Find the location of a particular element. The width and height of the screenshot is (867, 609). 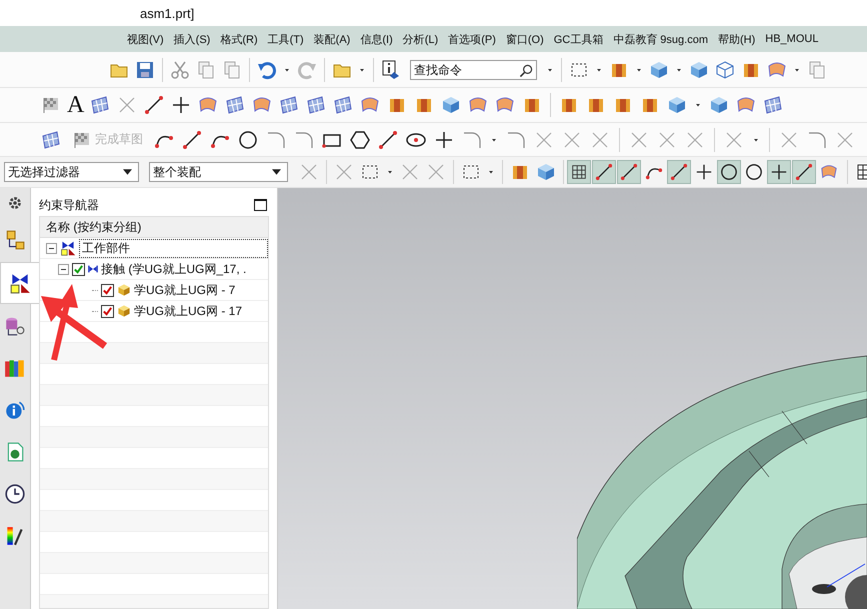

database-icon is located at coordinates (15, 326).